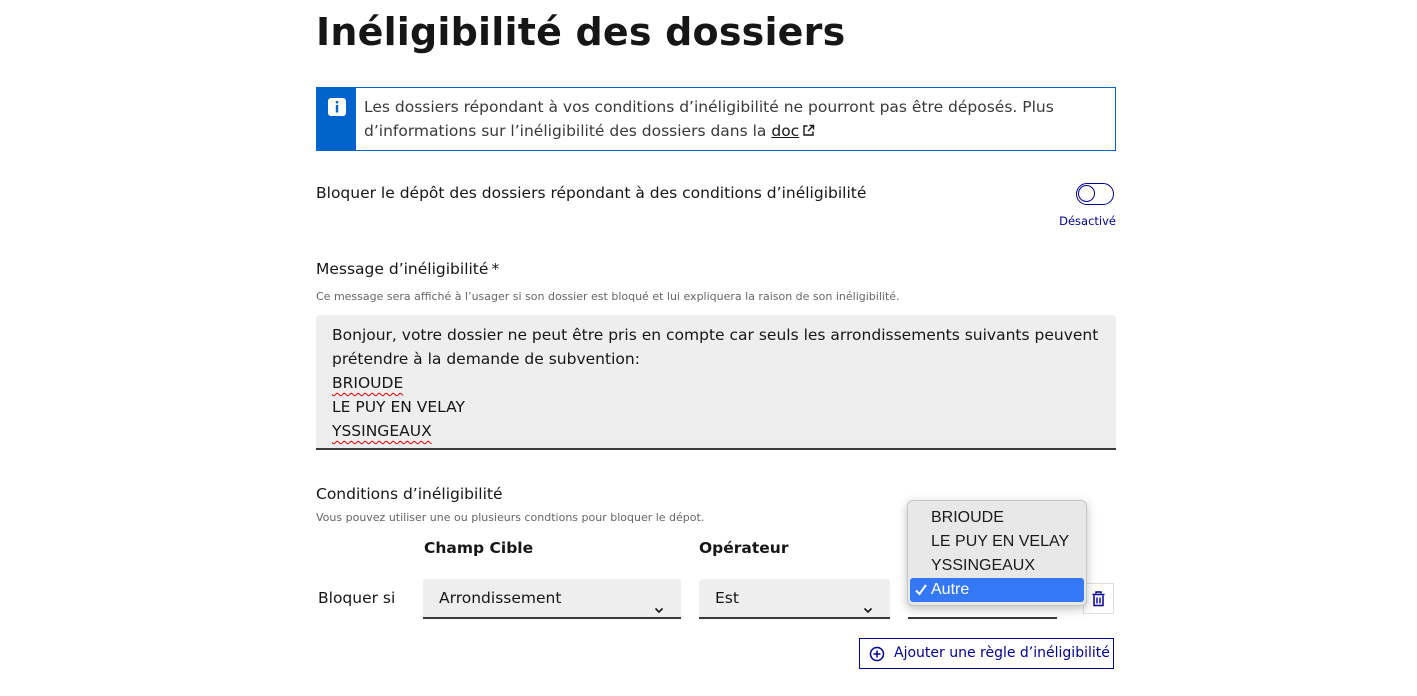  I want to click on block-deposit-toggle, so click(1095, 194).